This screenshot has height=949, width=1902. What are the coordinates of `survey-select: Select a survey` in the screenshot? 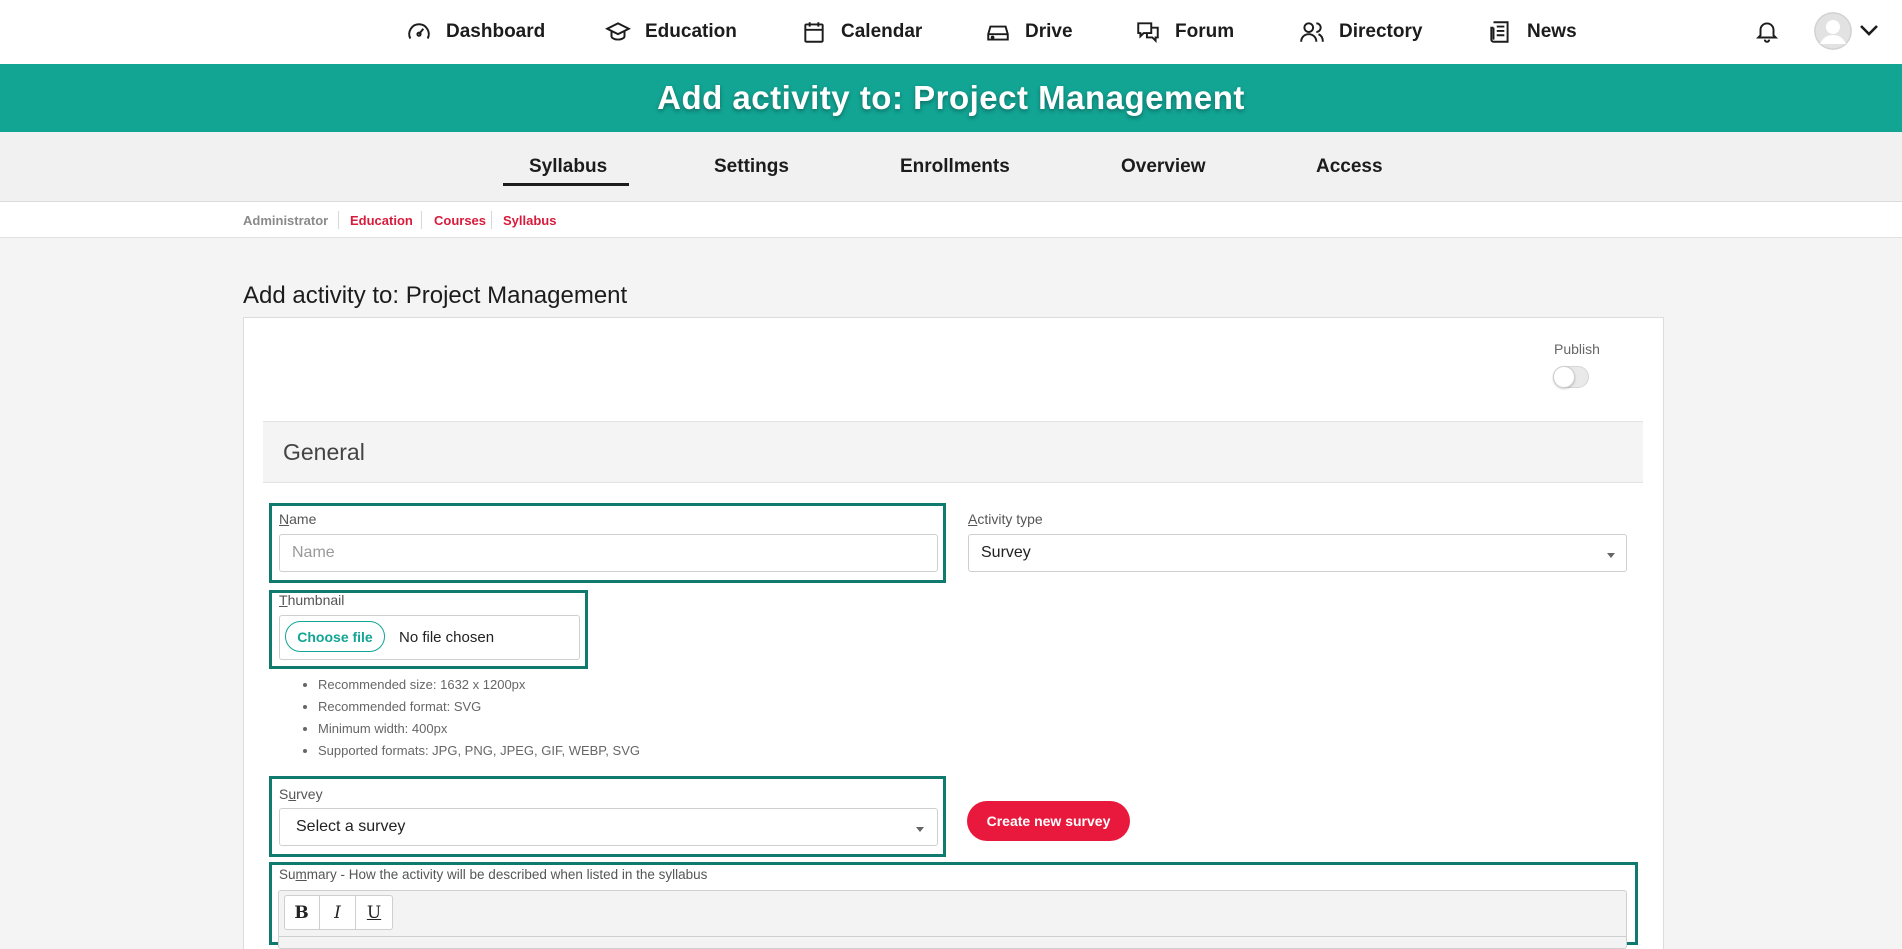 It's located at (608, 827).